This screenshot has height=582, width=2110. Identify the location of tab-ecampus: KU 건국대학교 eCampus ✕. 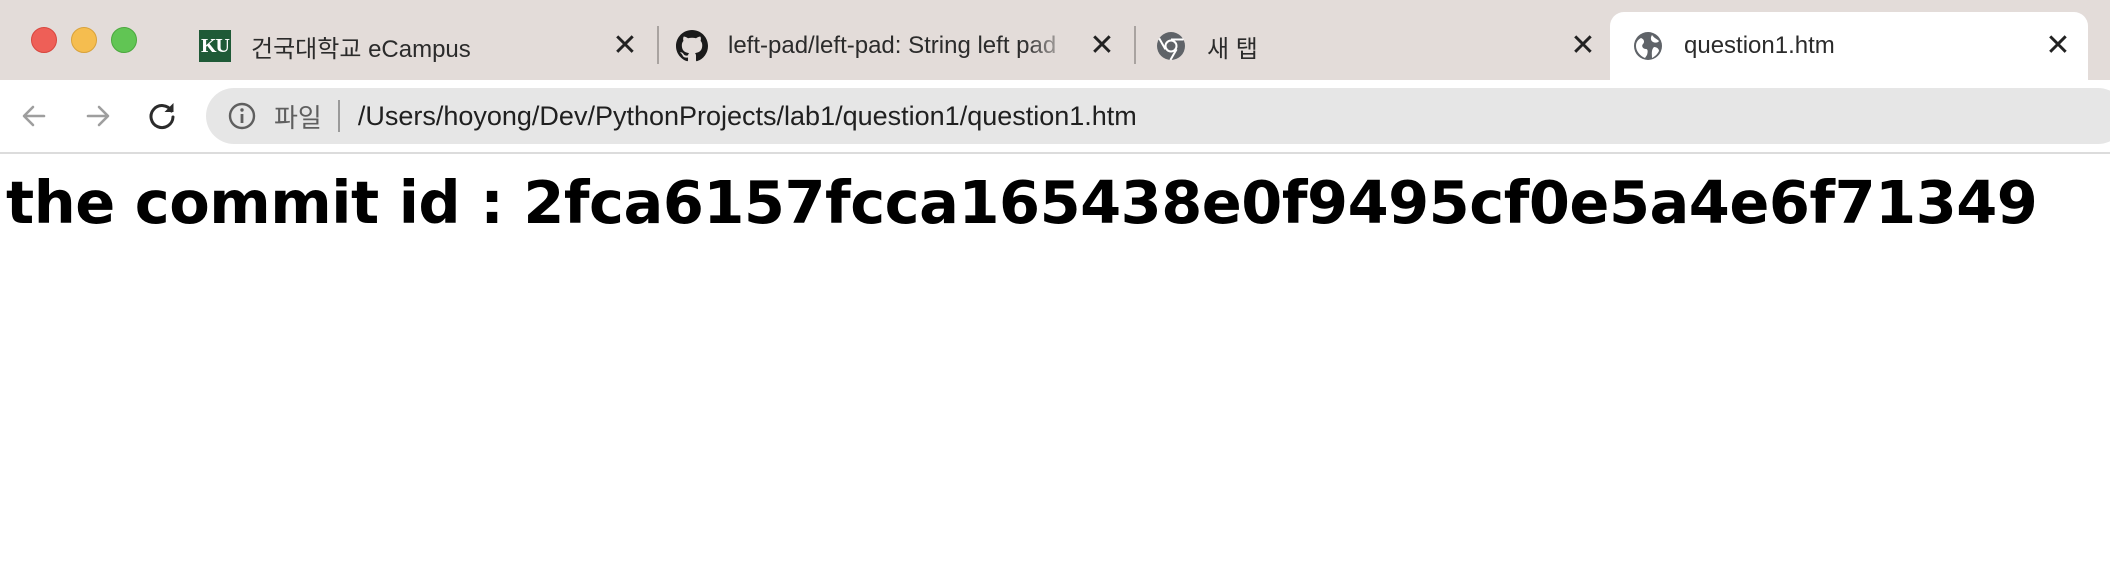
(419, 46).